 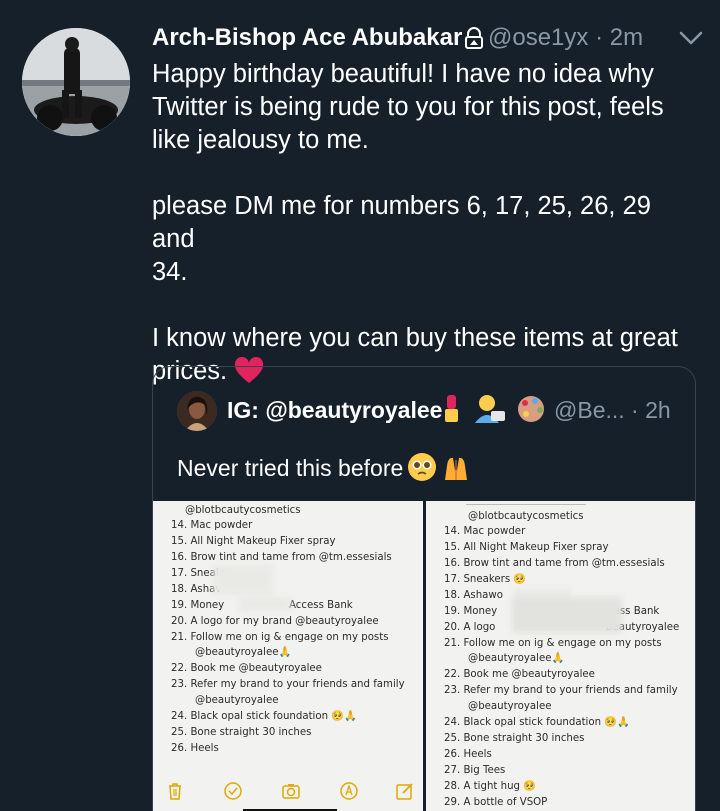 What do you see at coordinates (526, 503) in the screenshot?
I see `cut-line` at bounding box center [526, 503].